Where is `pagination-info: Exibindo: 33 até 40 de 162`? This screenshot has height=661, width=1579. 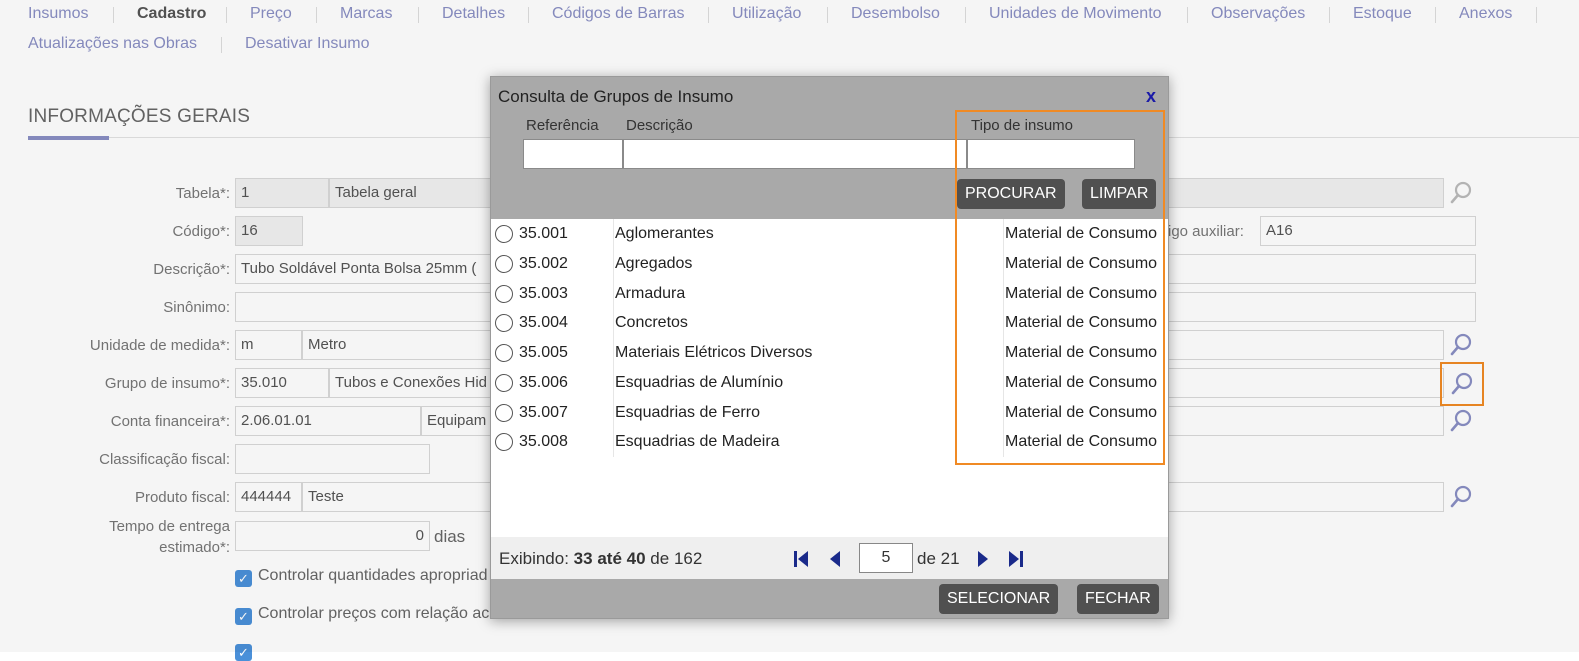
pagination-info: Exibindo: 33 até 40 de 162 is located at coordinates (600, 559).